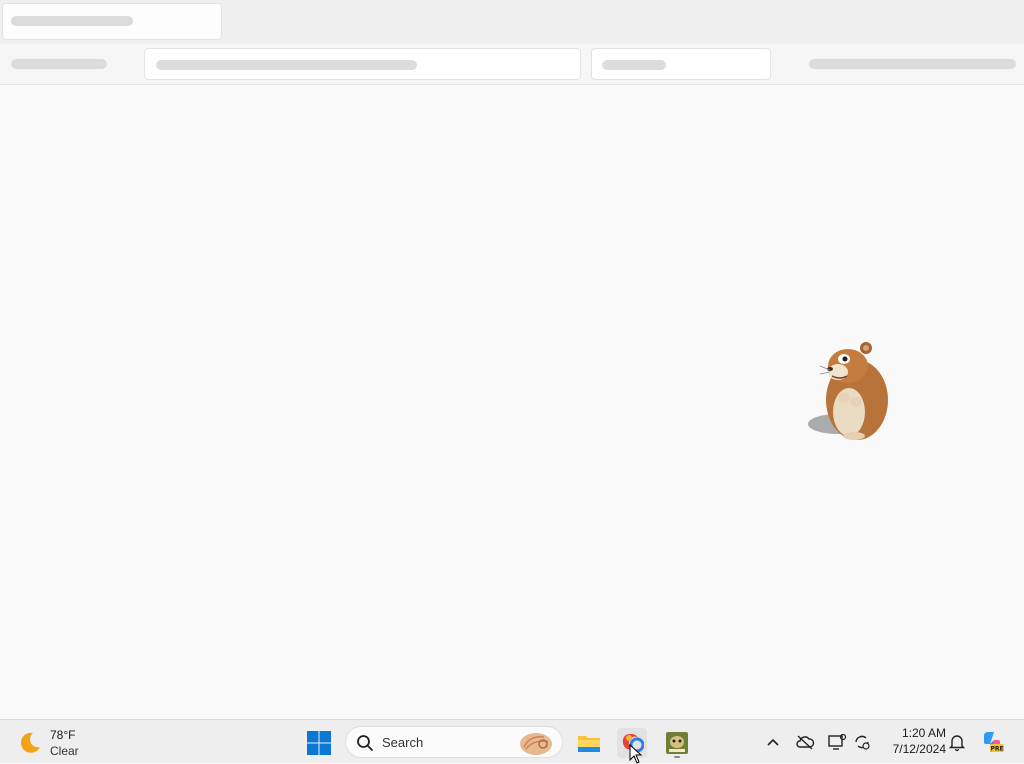 This screenshot has width=1024, height=764. I want to click on seashell-icon, so click(536, 744).